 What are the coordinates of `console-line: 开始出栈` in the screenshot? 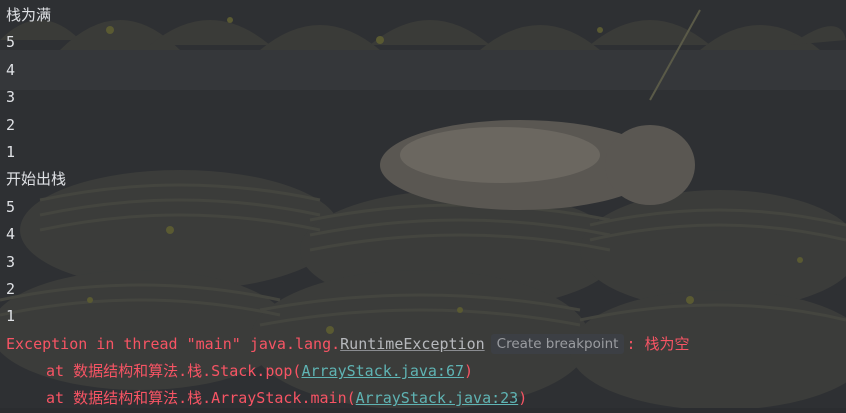 It's located at (36, 179).